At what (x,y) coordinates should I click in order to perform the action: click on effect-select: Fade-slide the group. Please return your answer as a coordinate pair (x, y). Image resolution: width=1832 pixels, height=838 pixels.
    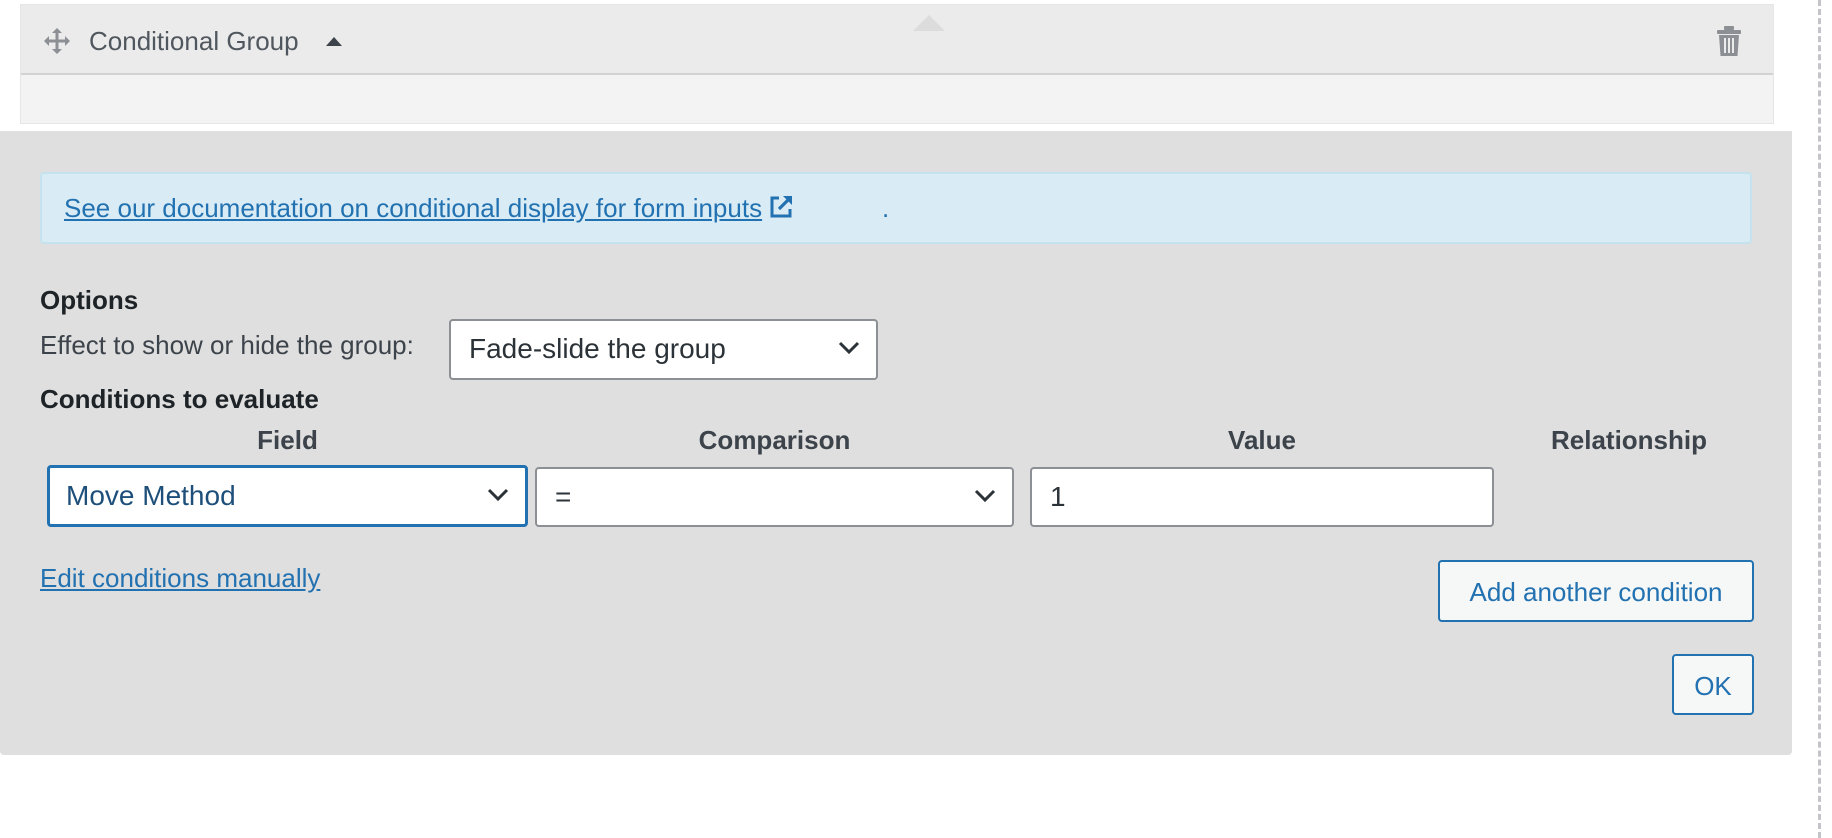
    Looking at the image, I should click on (663, 349).